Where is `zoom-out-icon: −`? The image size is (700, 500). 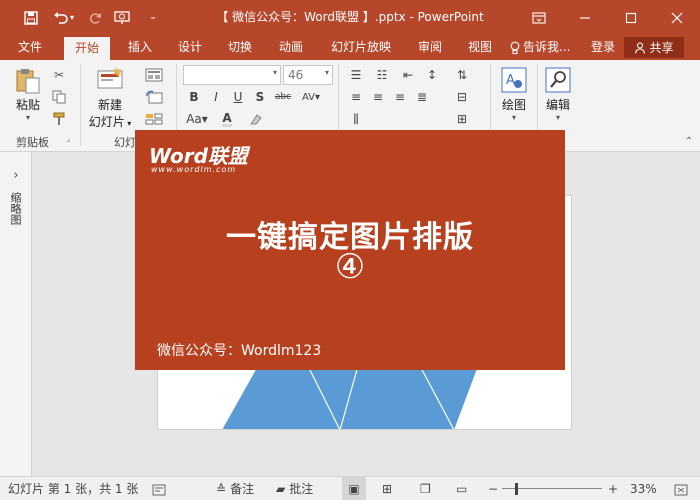 zoom-out-icon: − is located at coordinates (493, 488).